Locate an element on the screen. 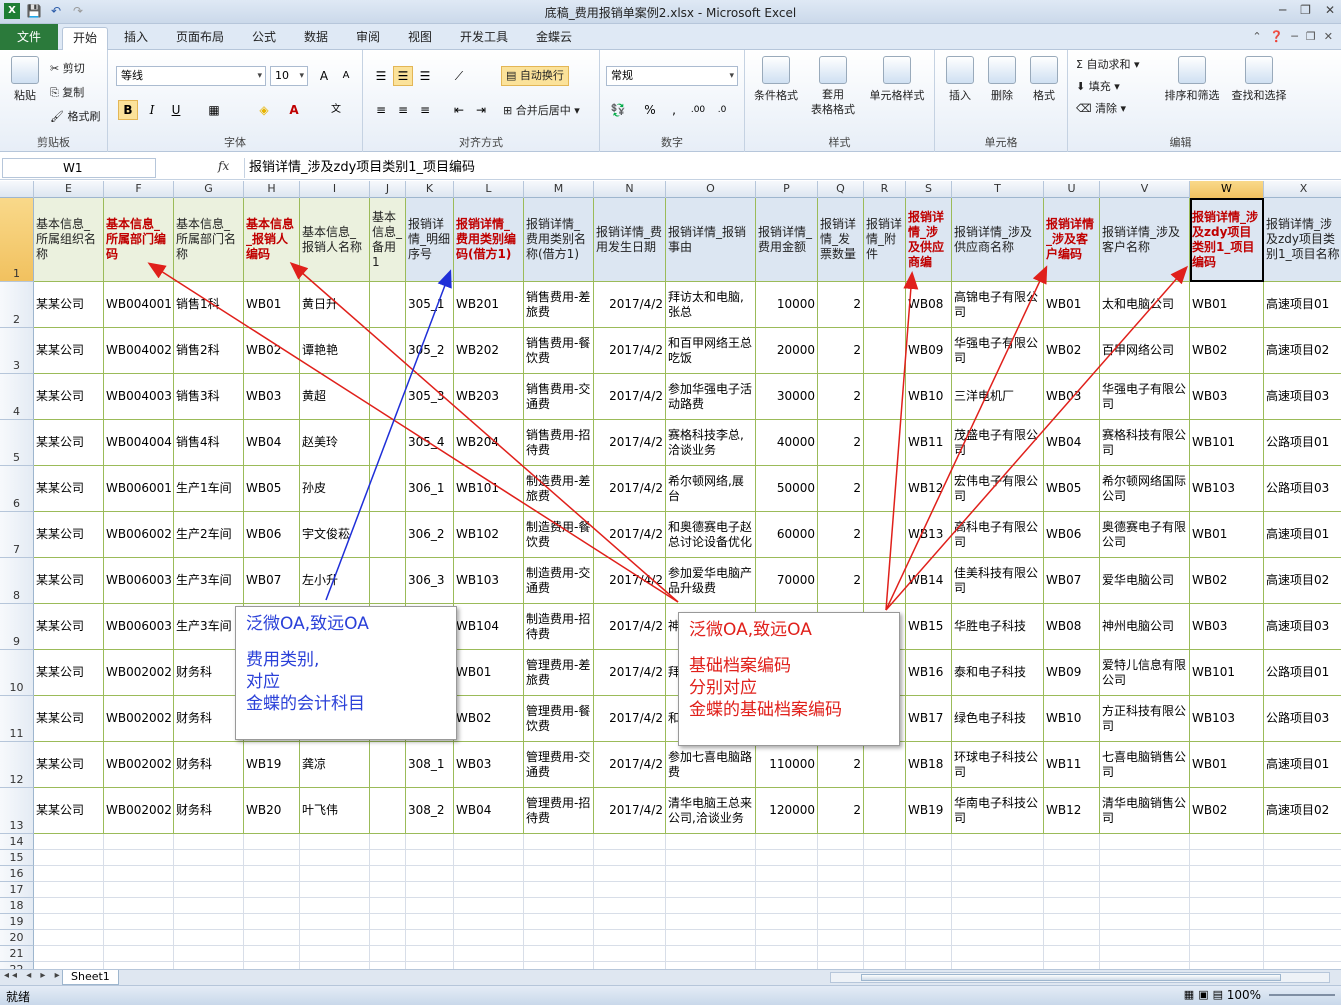 This screenshot has height=1005, width=1341. table-cell: 环球电子科技公司 is located at coordinates (998, 765).